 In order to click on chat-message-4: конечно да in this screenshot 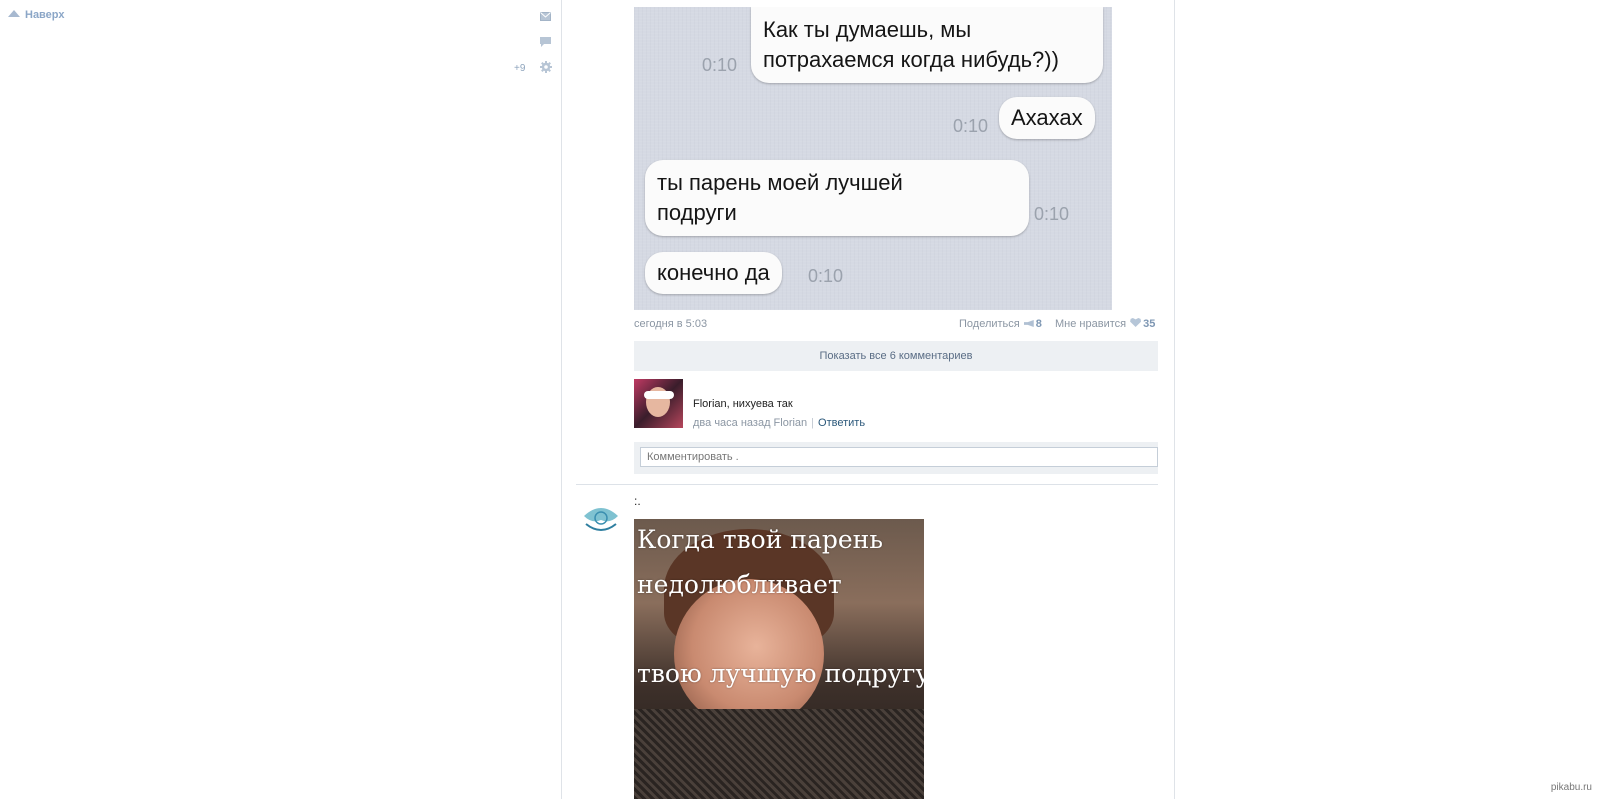, I will do `click(713, 273)`.